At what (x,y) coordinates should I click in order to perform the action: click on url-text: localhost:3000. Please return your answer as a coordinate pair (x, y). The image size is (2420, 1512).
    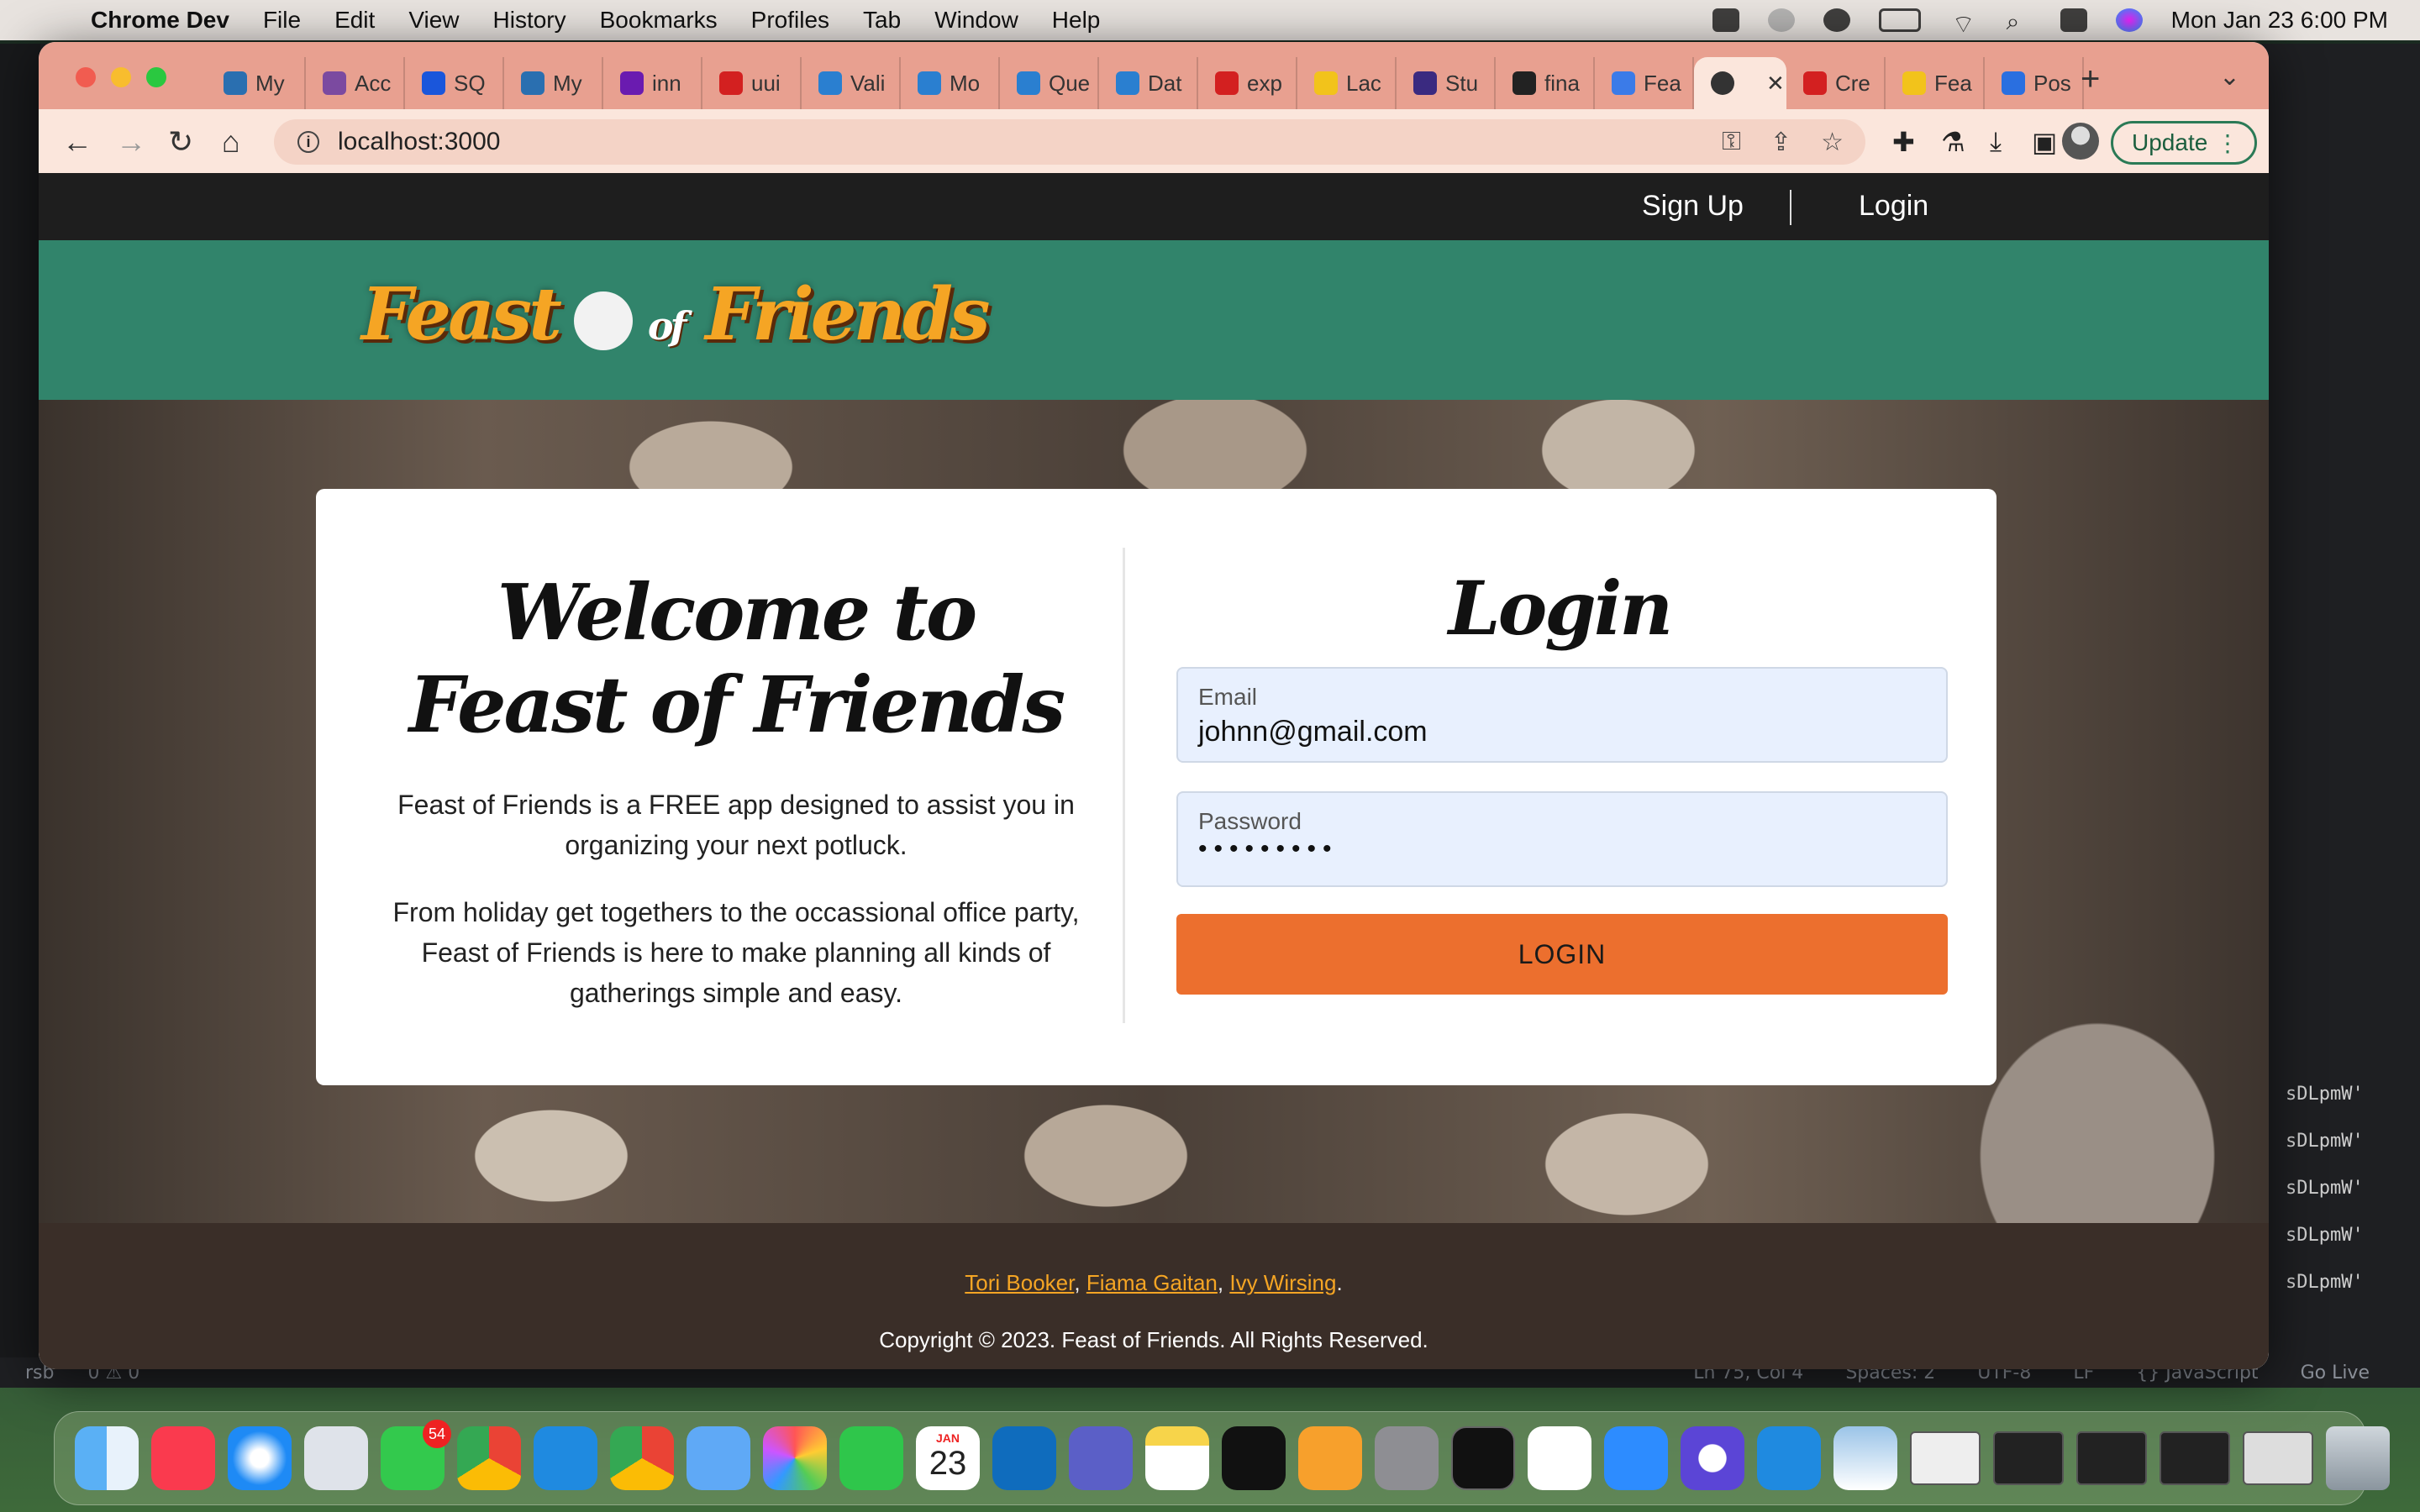
    Looking at the image, I should click on (419, 142).